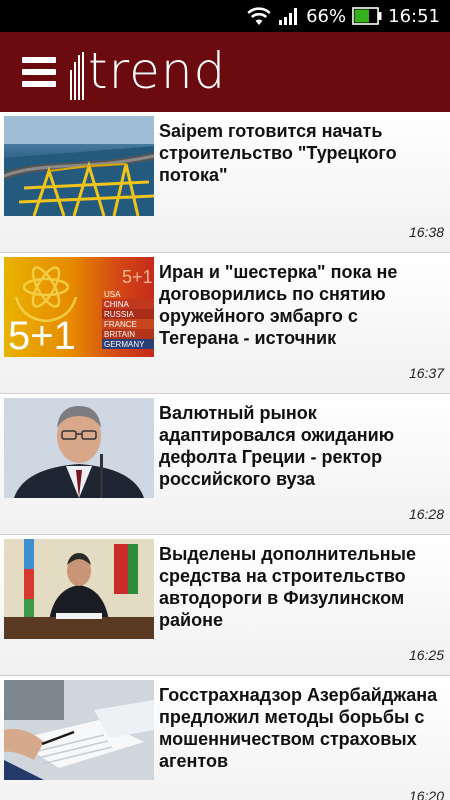  I want to click on cell-signal-icon, so click(289, 16).